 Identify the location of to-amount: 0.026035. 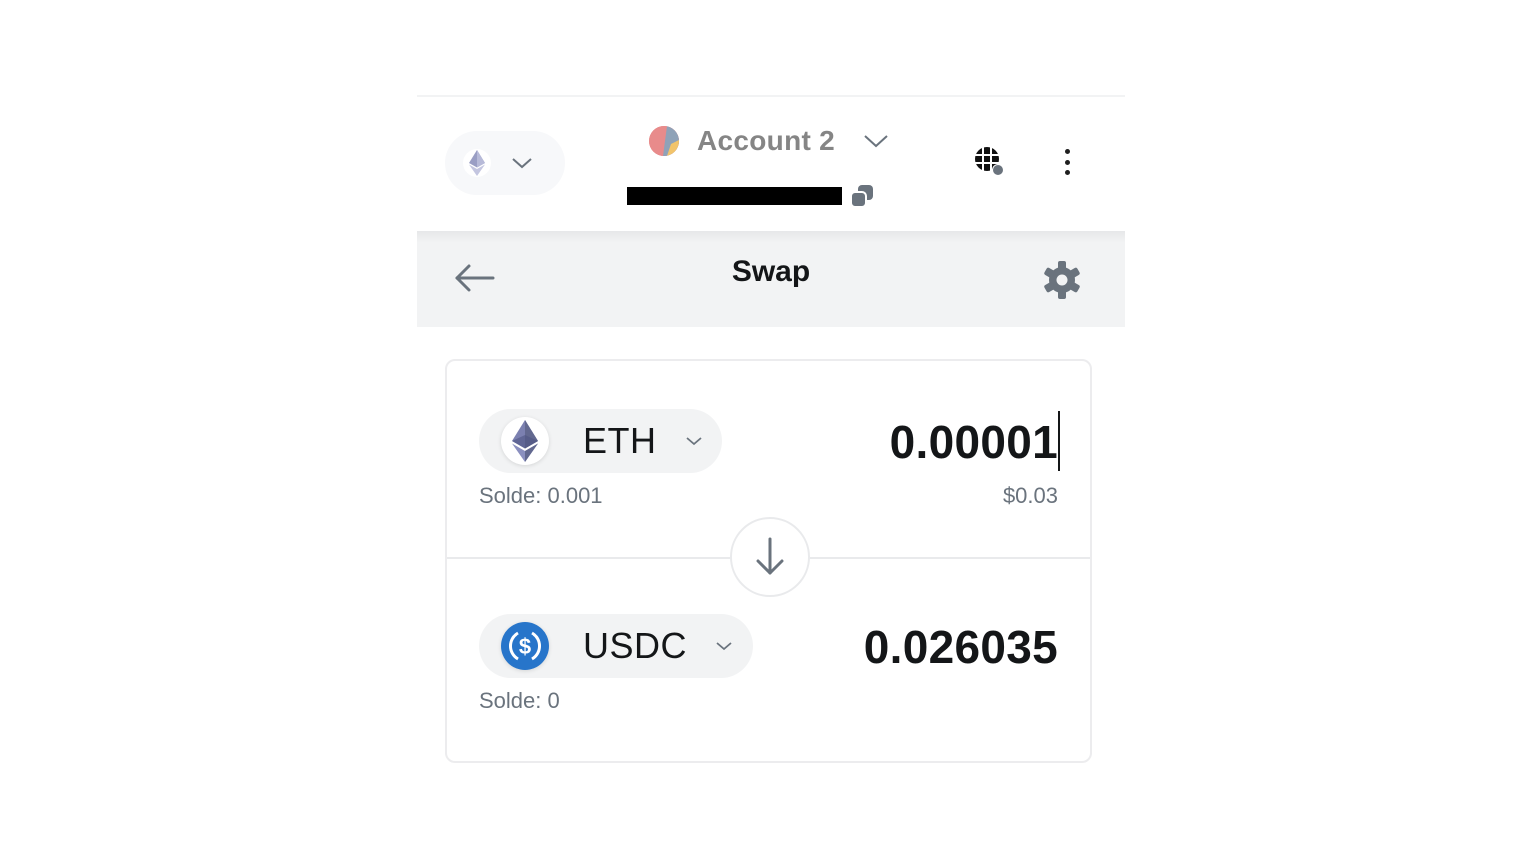
(960, 647).